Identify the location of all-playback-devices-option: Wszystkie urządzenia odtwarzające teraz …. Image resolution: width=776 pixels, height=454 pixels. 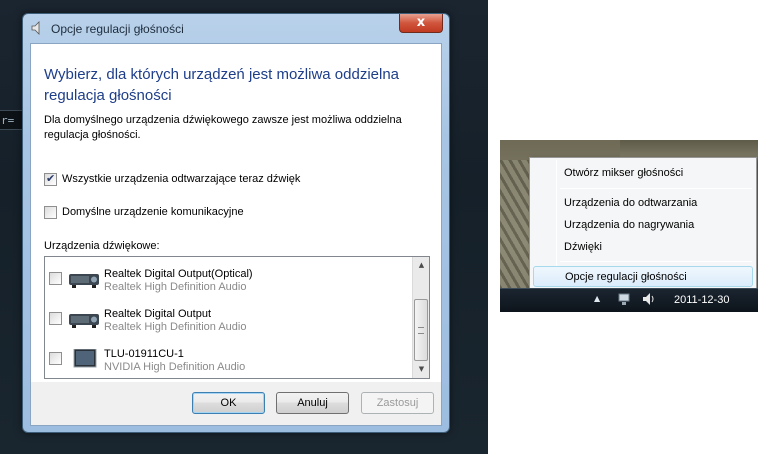
(172, 179).